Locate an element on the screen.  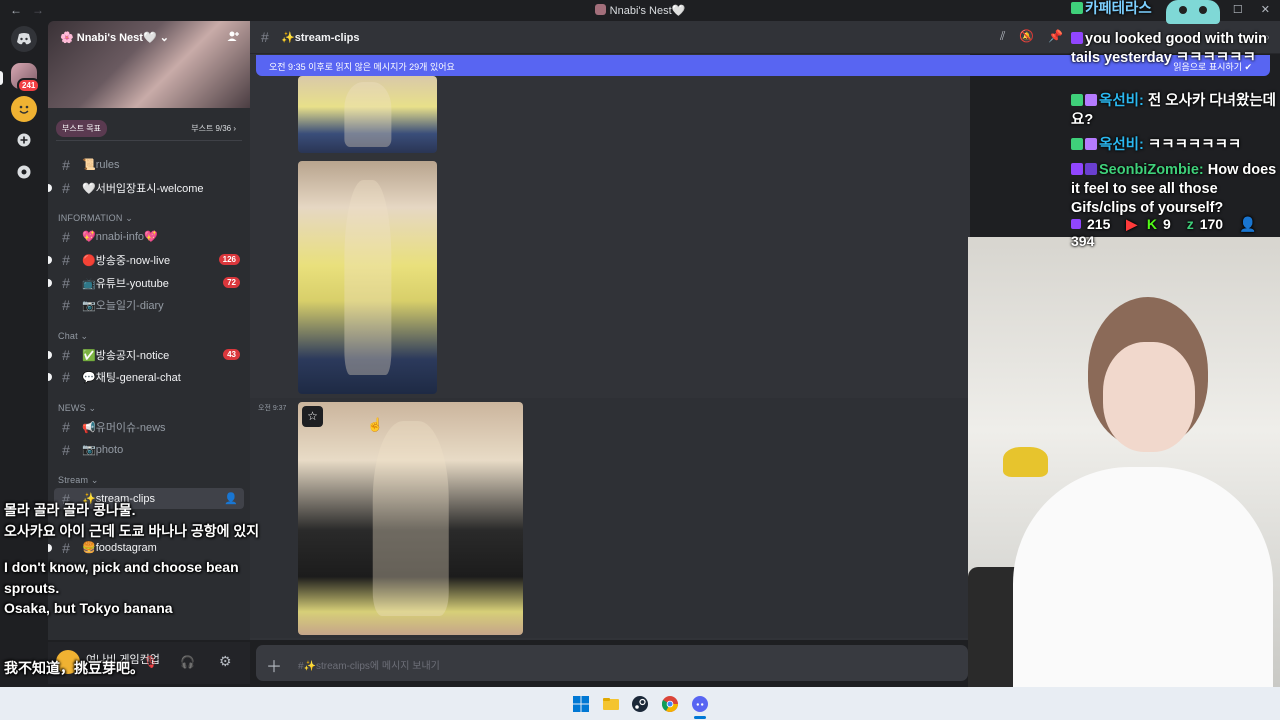
channel-general-chat: # 💬채팅-general-chat is located at coordinates (146, 376).